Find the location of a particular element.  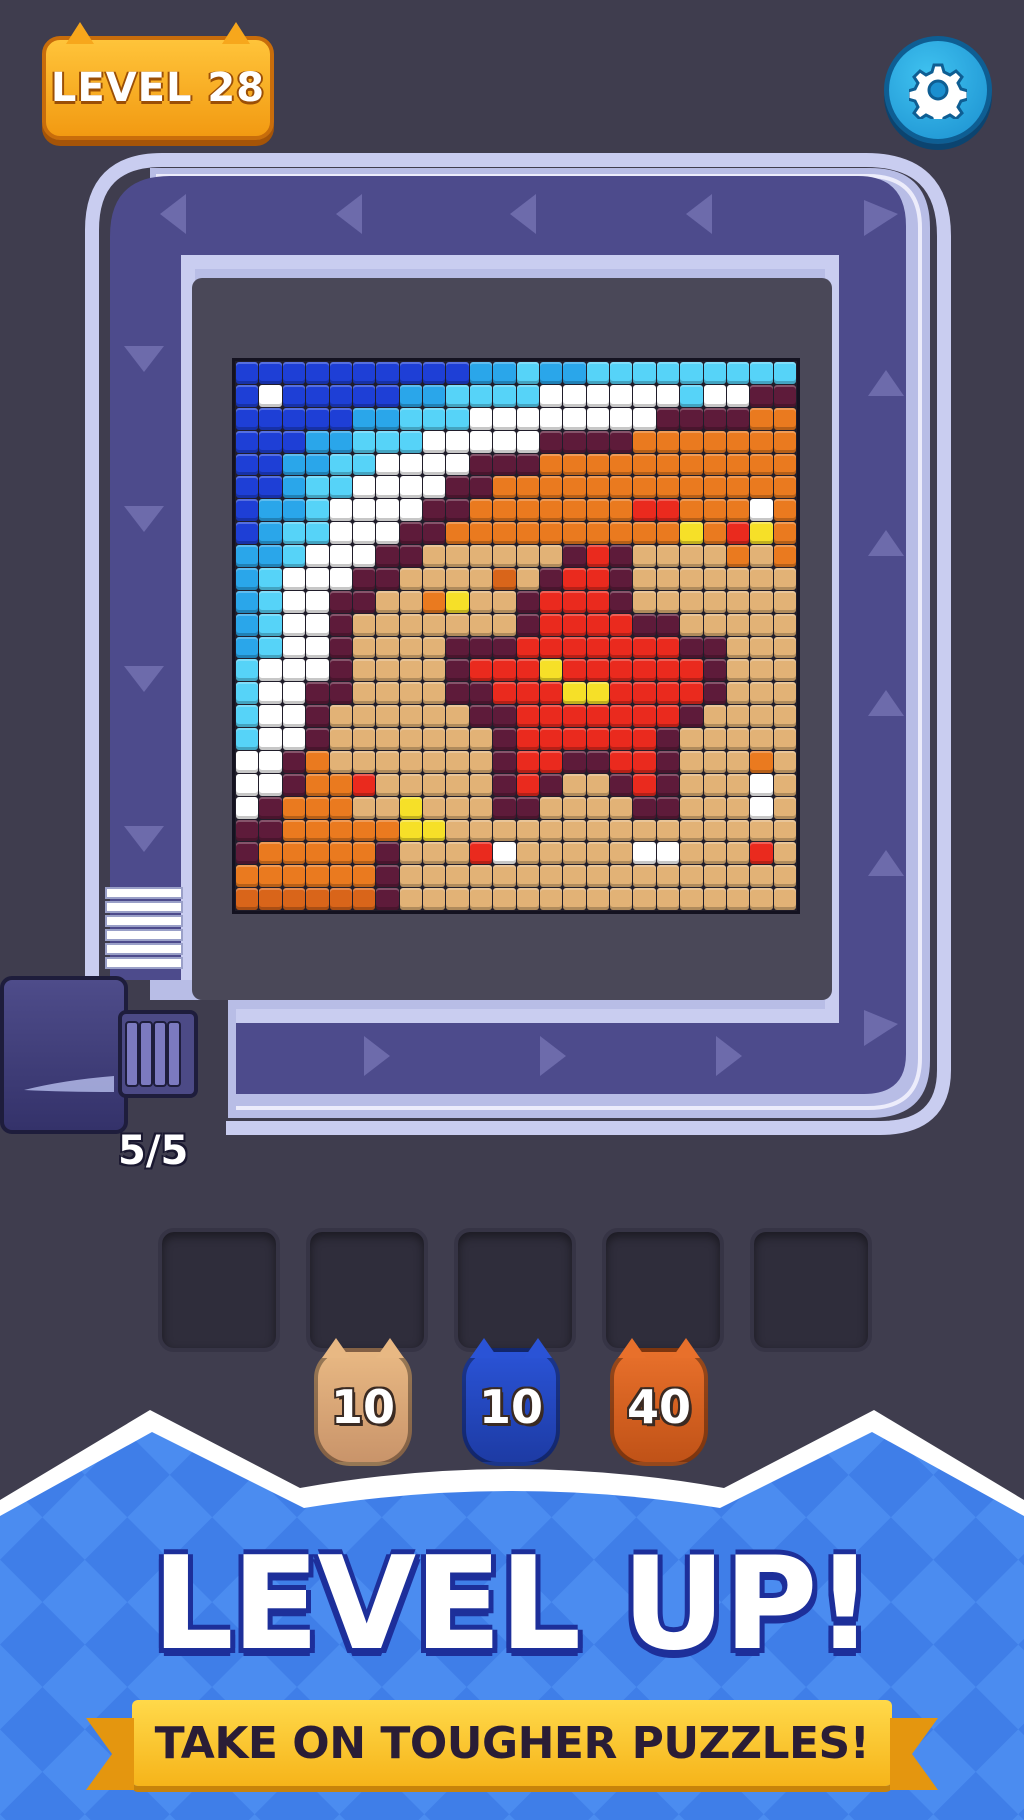

shooter-cannon is located at coordinates (64, 1055).